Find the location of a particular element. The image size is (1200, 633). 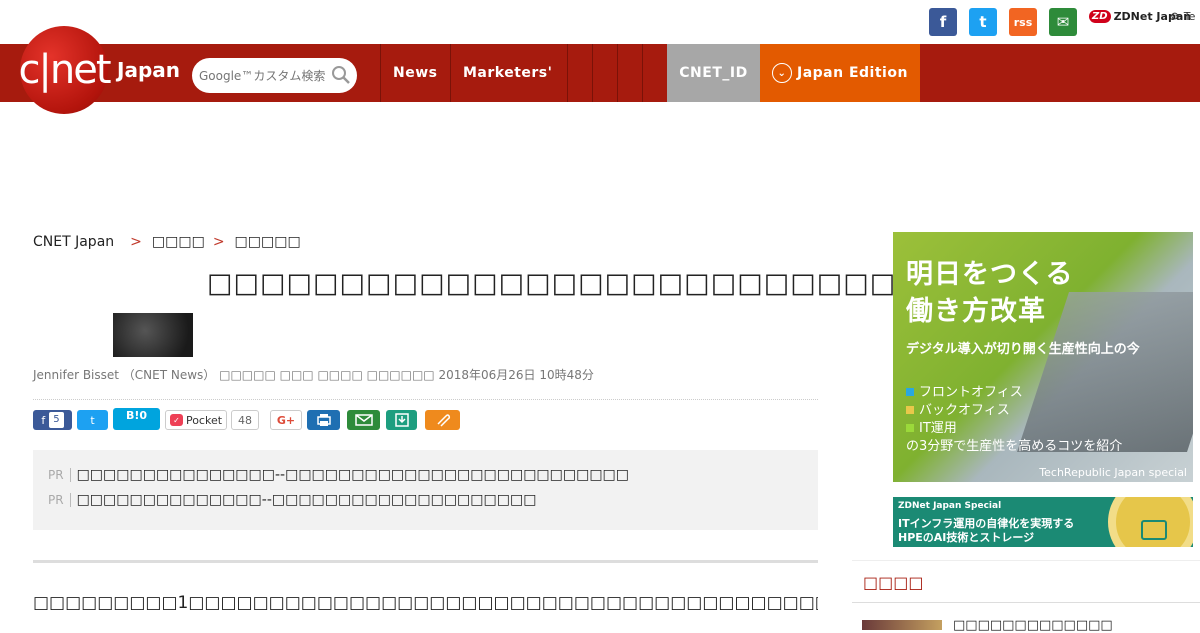

clip-button is located at coordinates (442, 420).